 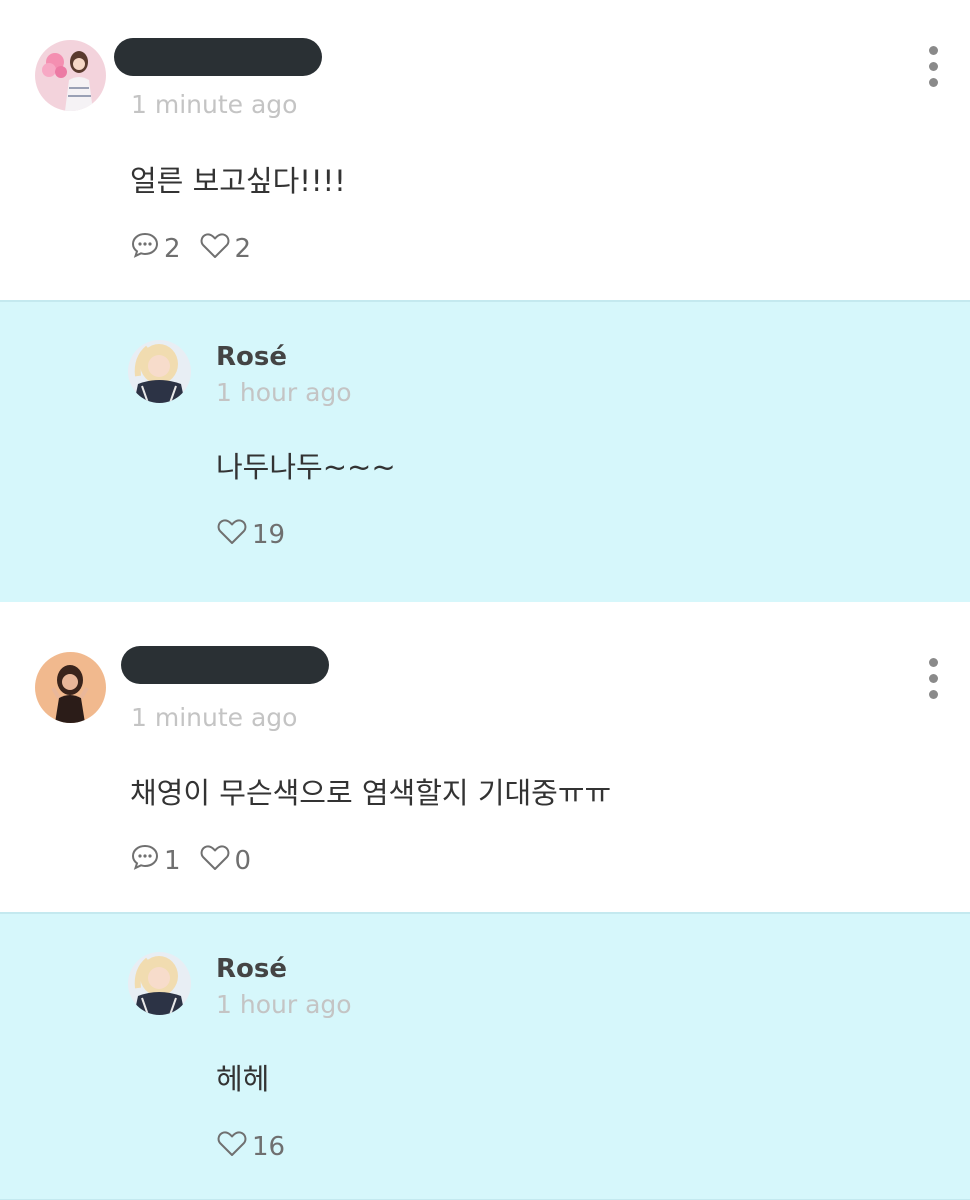 What do you see at coordinates (243, 860) in the screenshot?
I see `like-count: 0` at bounding box center [243, 860].